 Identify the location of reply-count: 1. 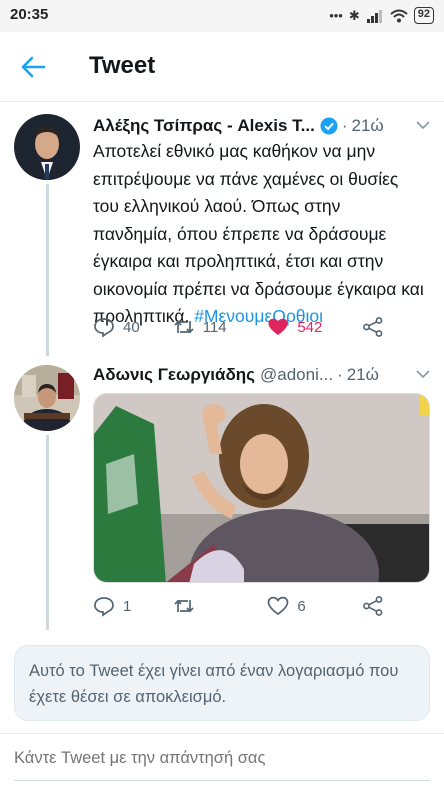
(127, 606).